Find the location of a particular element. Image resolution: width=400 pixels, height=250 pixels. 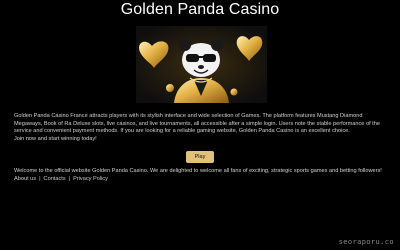

footer-link-privacy-policy: Privacy Policy is located at coordinates (90, 179).